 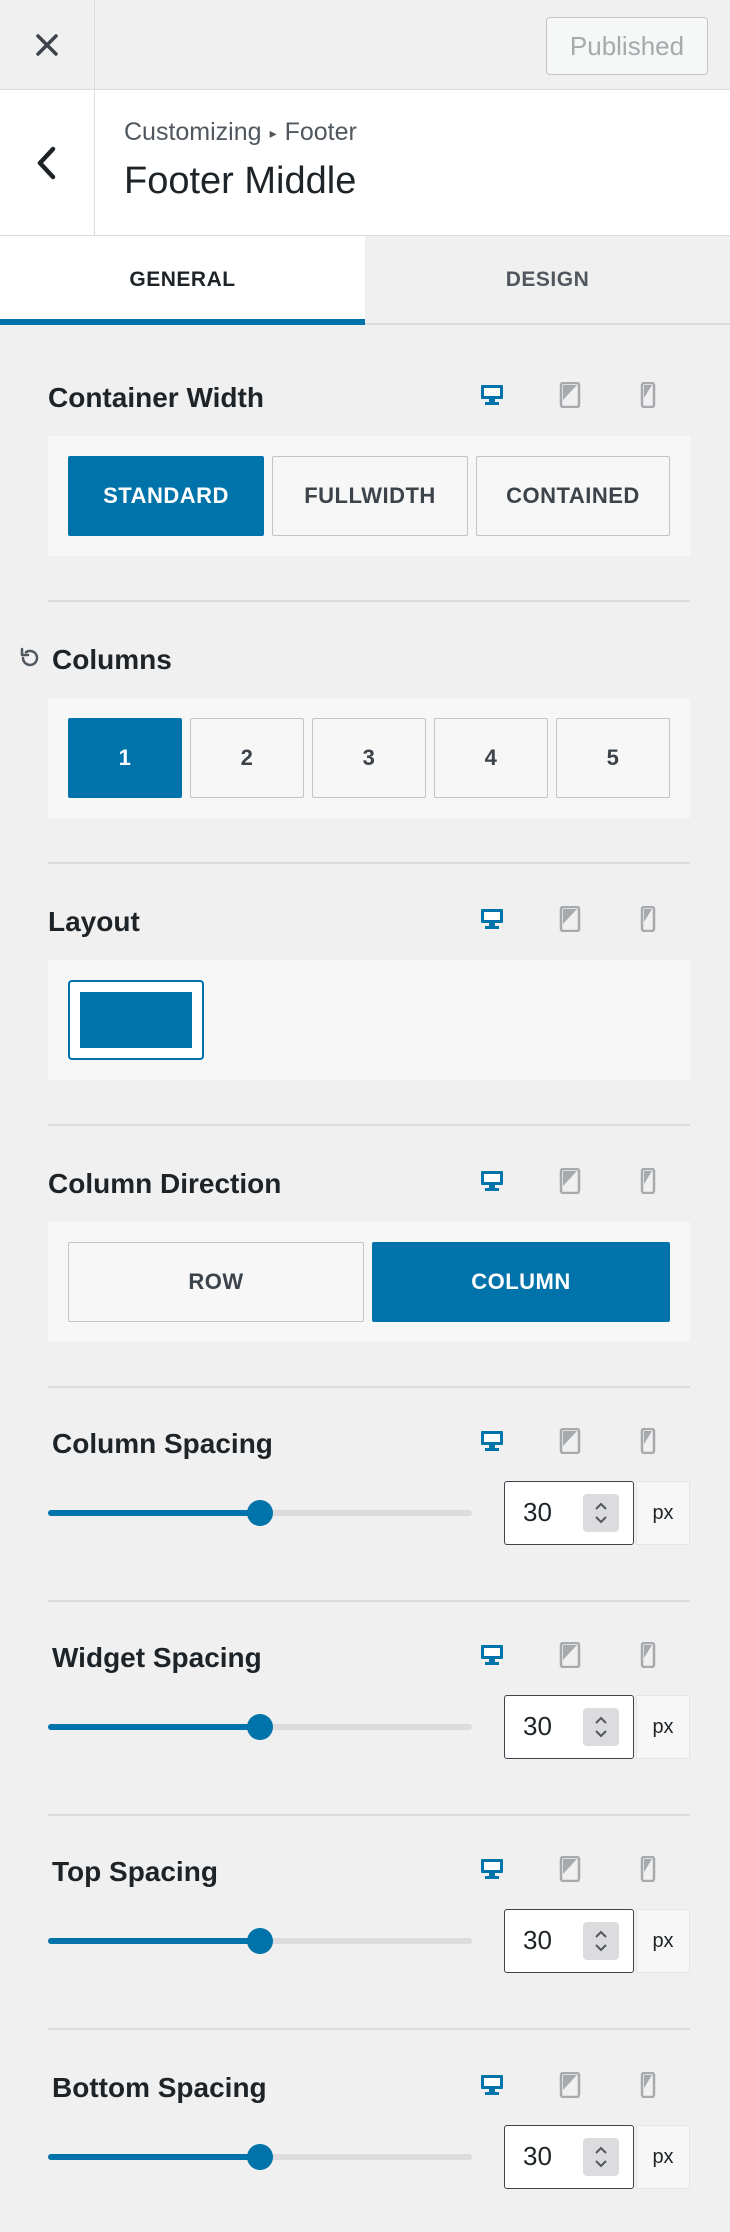 I want to click on tab-general: GENERAL, so click(x=182, y=280).